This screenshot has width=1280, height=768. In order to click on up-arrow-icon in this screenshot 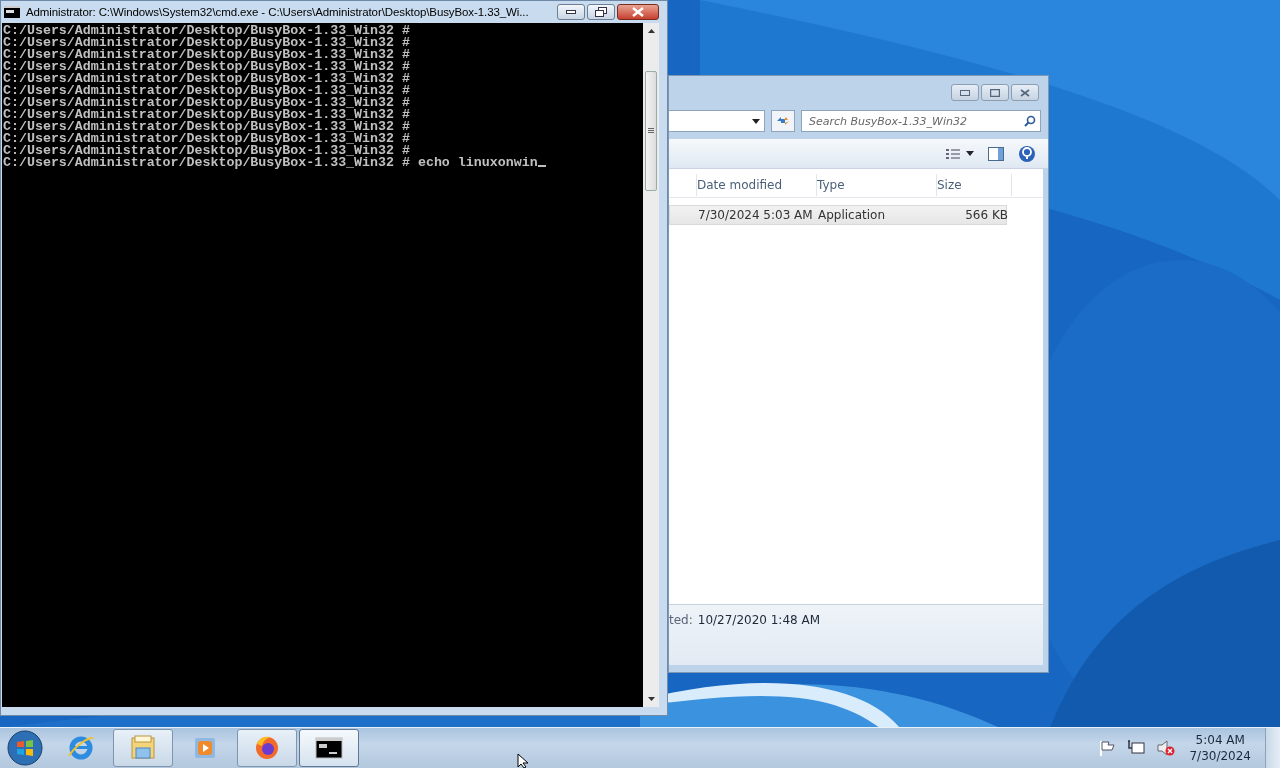, I will do `click(651, 31)`.